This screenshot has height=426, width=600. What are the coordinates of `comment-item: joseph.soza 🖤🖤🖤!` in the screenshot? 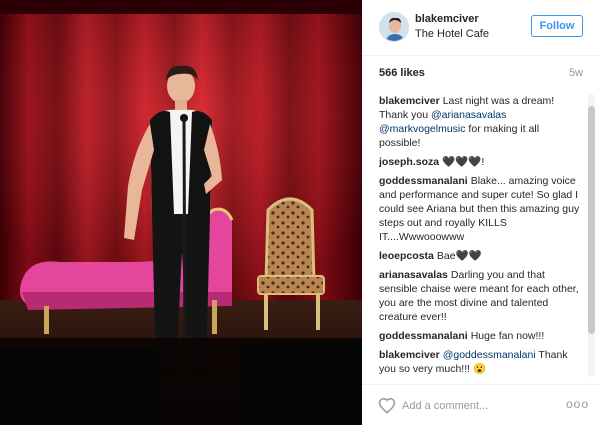 It's located at (481, 162).